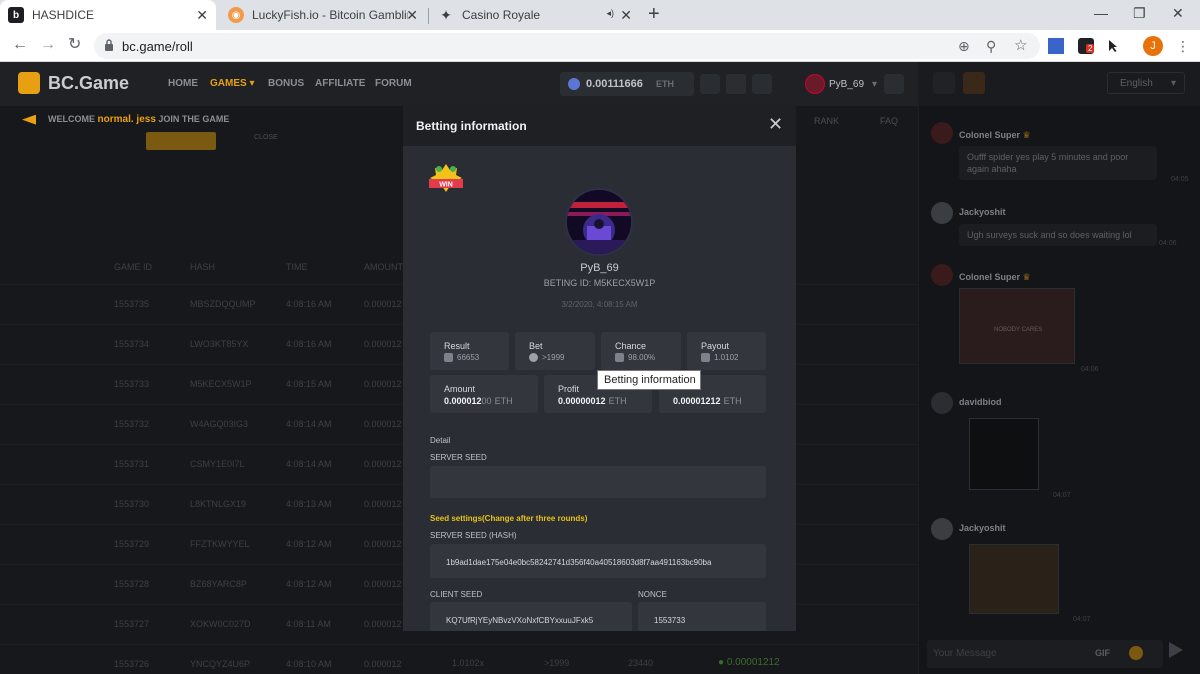 The width and height of the screenshot is (1200, 674). Describe the element at coordinates (48, 45) in the screenshot. I see `forward-arrow-icon: →` at that location.